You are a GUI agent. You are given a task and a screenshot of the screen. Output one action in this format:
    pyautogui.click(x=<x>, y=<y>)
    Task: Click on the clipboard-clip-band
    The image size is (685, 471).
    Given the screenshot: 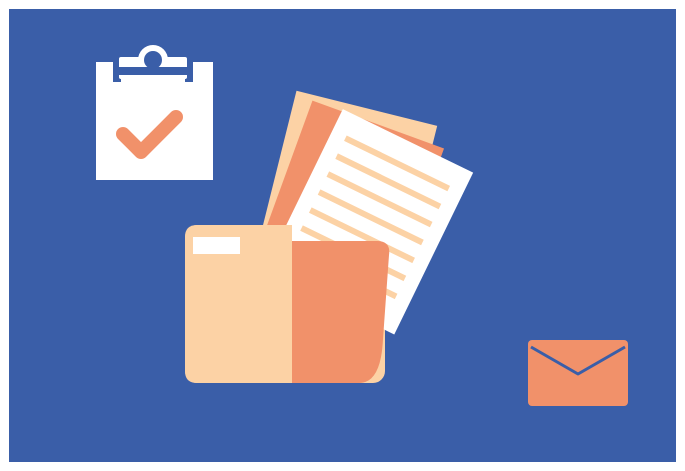 What is the action you would take?
    pyautogui.click(x=153, y=71)
    